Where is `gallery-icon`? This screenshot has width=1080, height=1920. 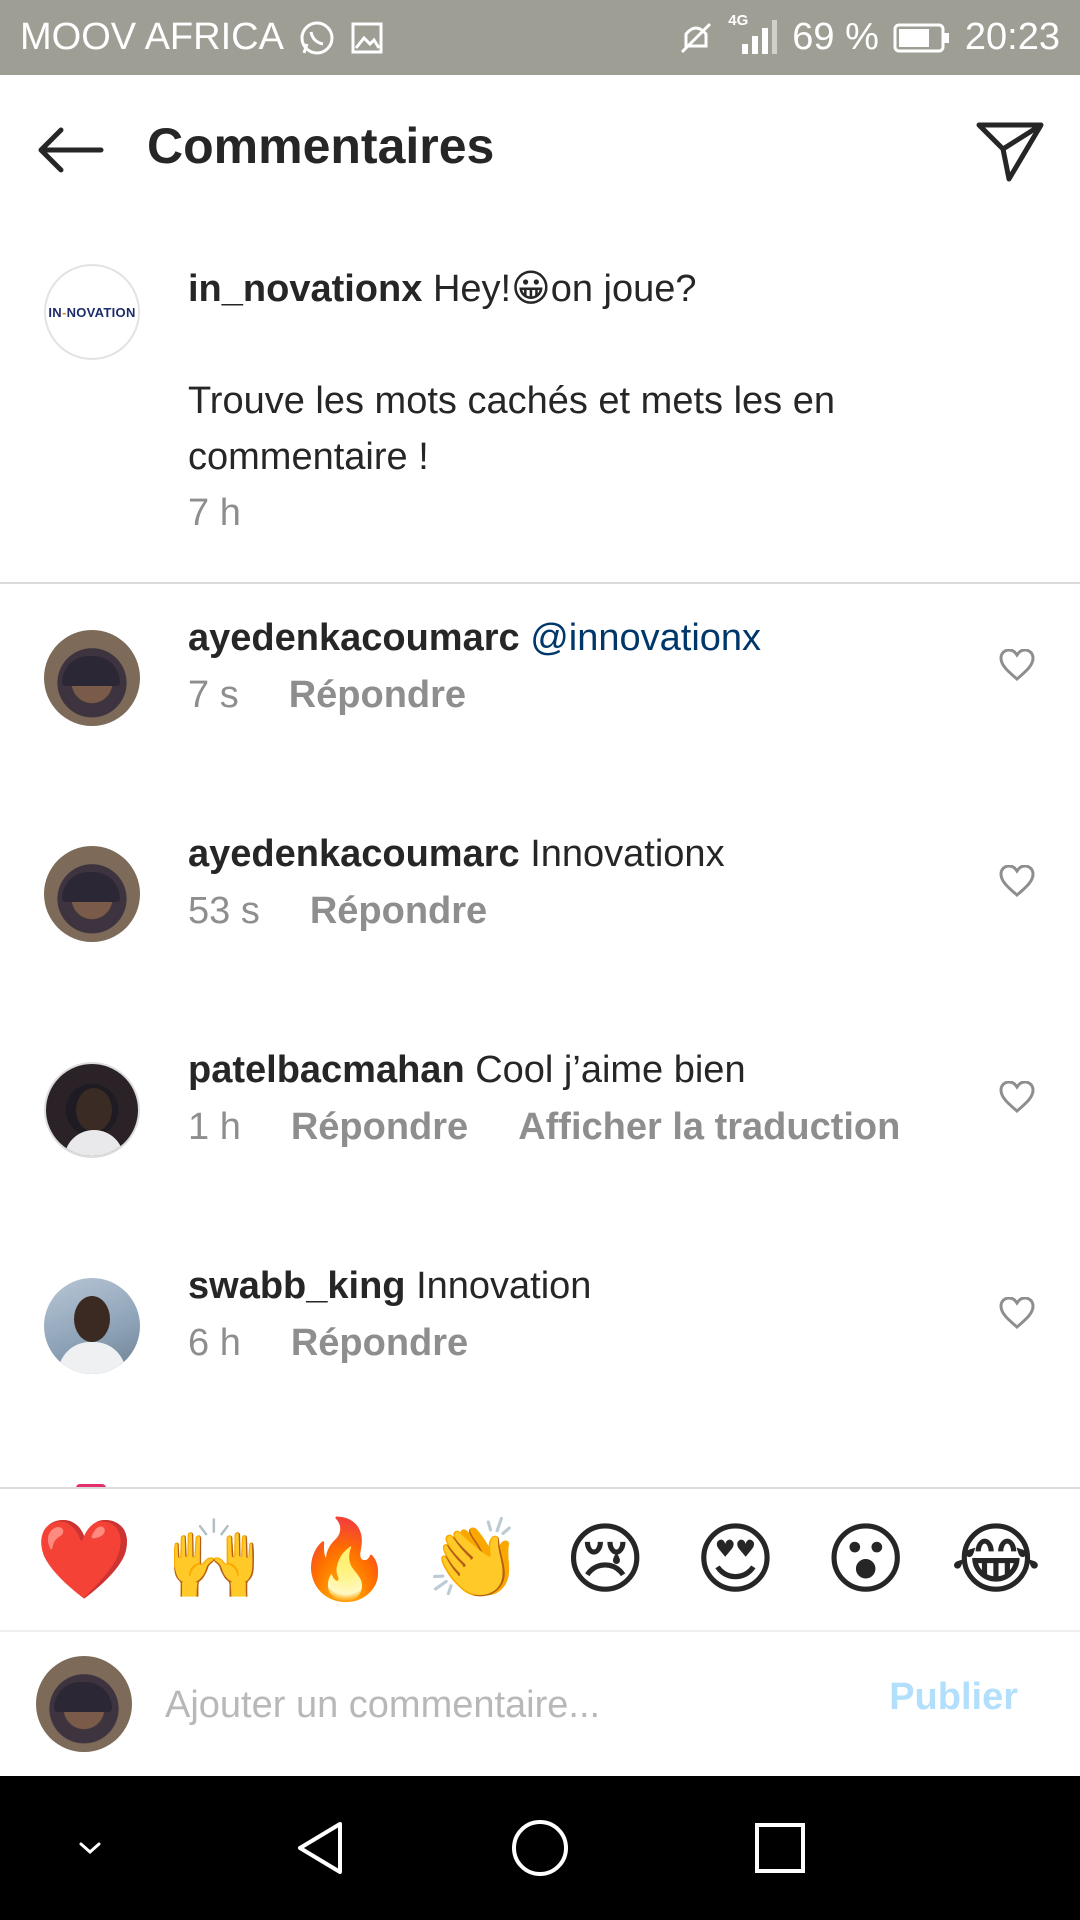 gallery-icon is located at coordinates (367, 38).